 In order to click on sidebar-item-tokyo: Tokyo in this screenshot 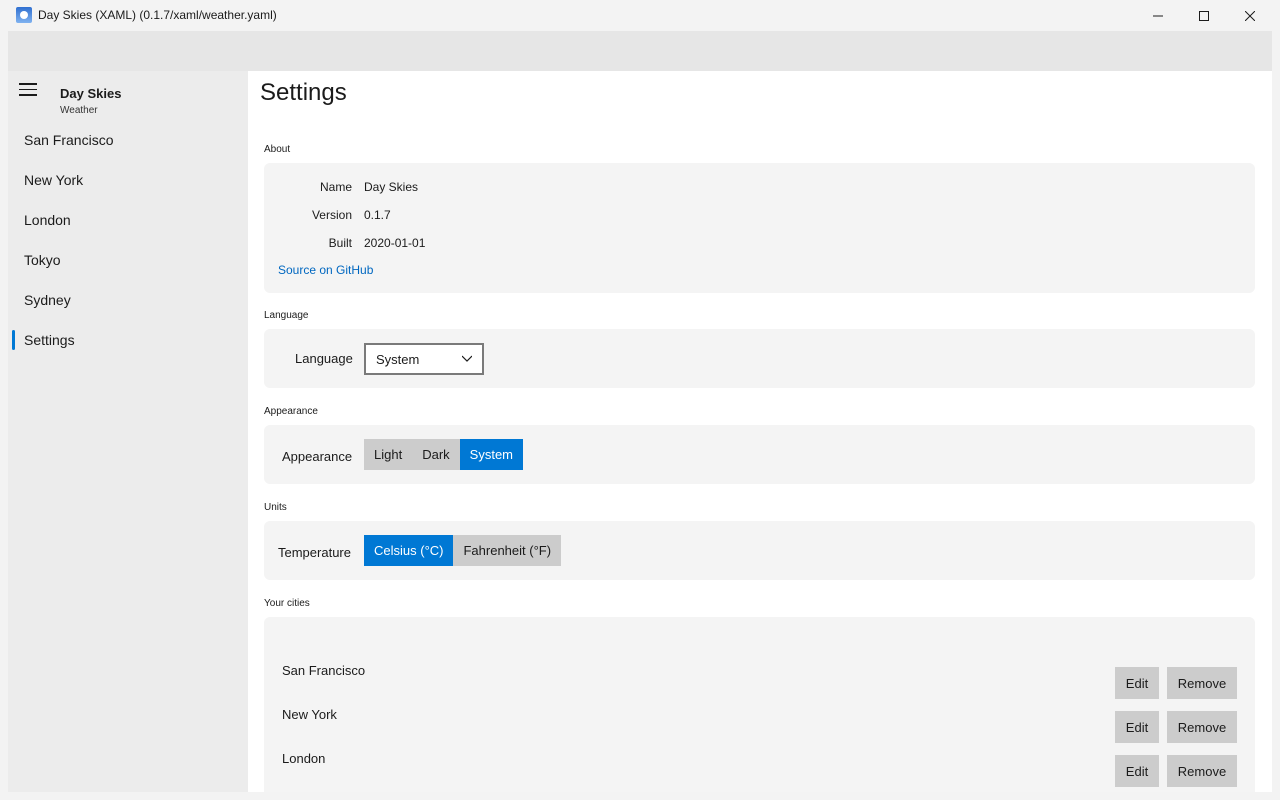, I will do `click(128, 260)`.